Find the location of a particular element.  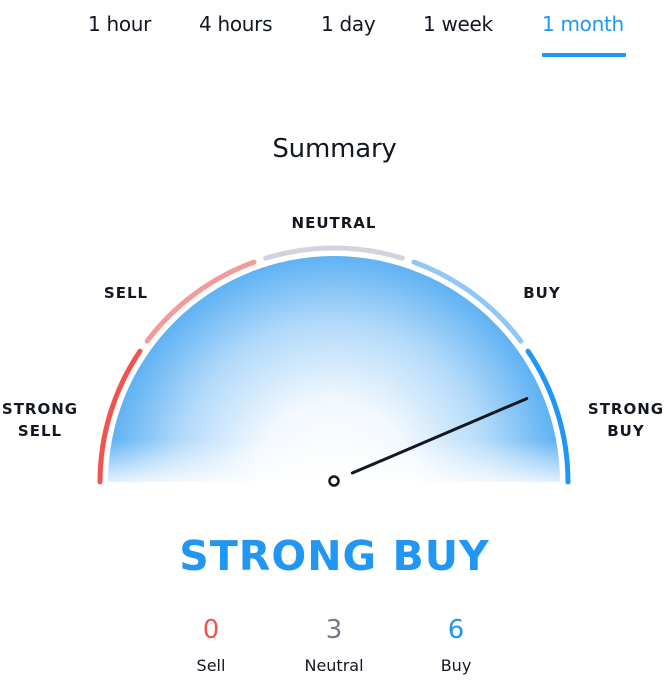

verdict-text: STRONG BUY is located at coordinates (334, 556).